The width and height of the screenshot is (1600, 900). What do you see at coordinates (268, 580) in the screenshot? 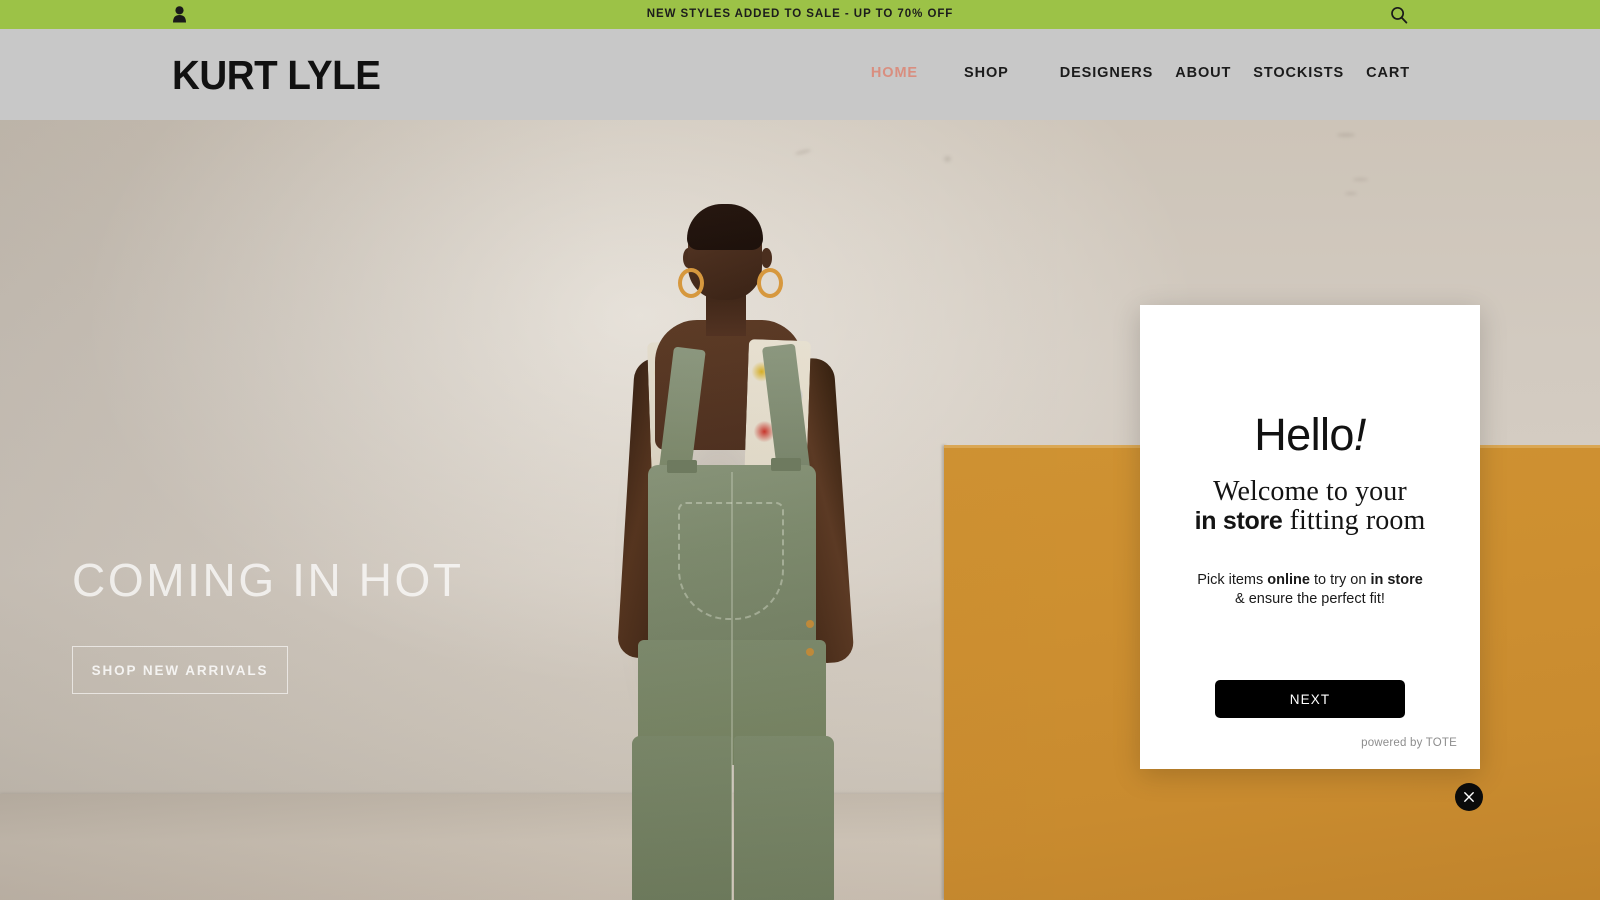
I see `hero-title: COMING IN HOT` at bounding box center [268, 580].